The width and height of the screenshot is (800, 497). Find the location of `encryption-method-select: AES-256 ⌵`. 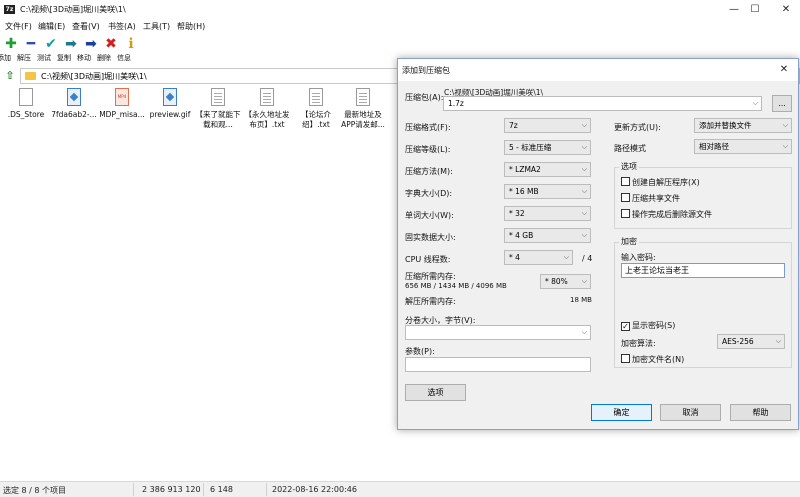

encryption-method-select: AES-256 ⌵ is located at coordinates (751, 341).